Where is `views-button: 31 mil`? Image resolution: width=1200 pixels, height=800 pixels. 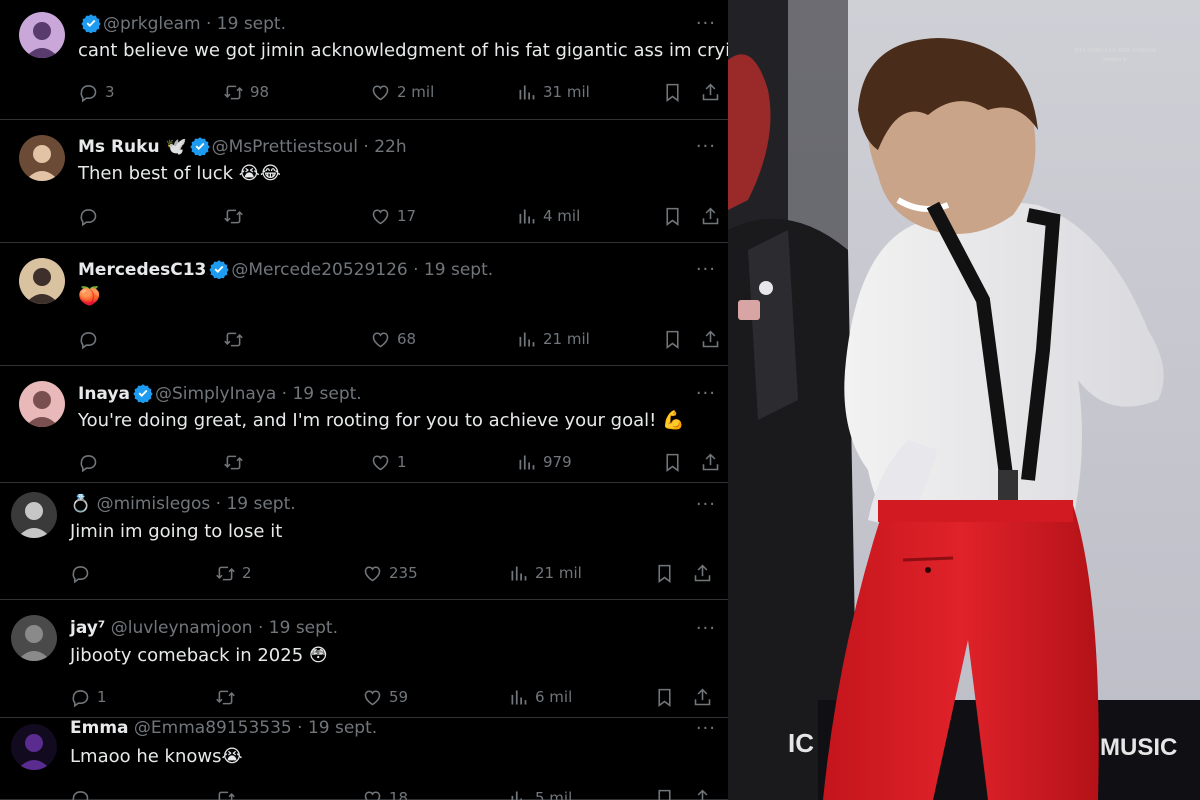 views-button: 31 mil is located at coordinates (553, 92).